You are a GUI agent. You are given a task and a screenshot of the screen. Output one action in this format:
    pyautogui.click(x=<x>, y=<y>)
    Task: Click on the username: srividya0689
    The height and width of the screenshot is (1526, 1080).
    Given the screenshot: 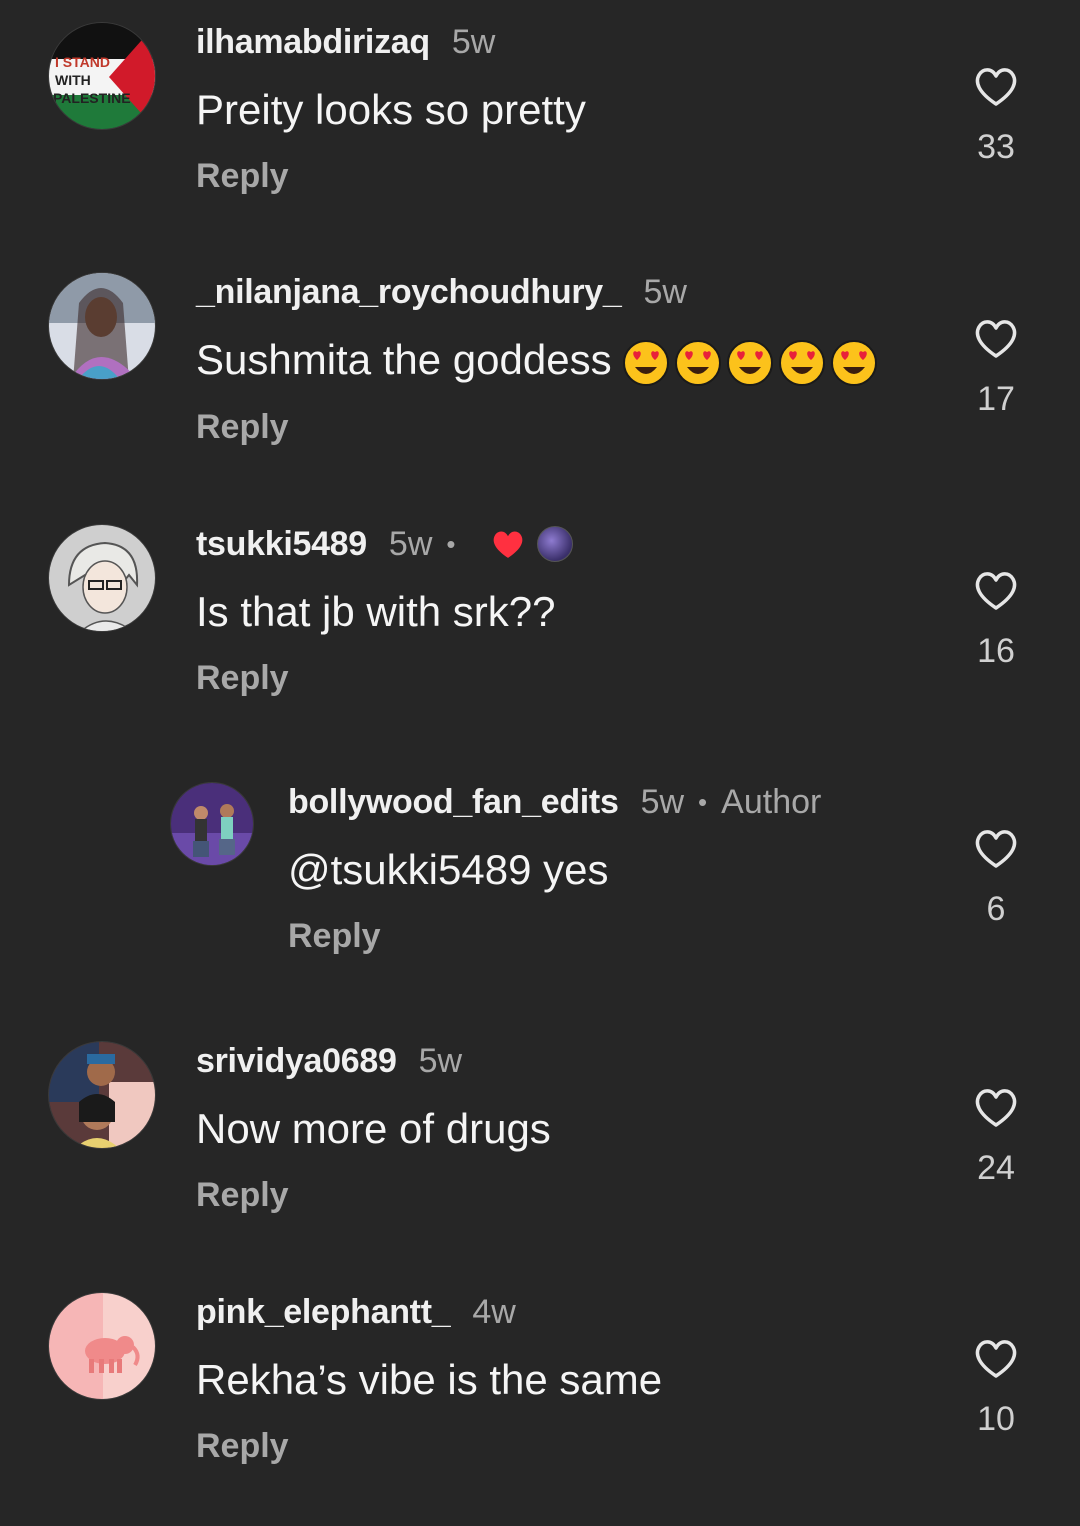 What is the action you would take?
    pyautogui.click(x=296, y=1061)
    